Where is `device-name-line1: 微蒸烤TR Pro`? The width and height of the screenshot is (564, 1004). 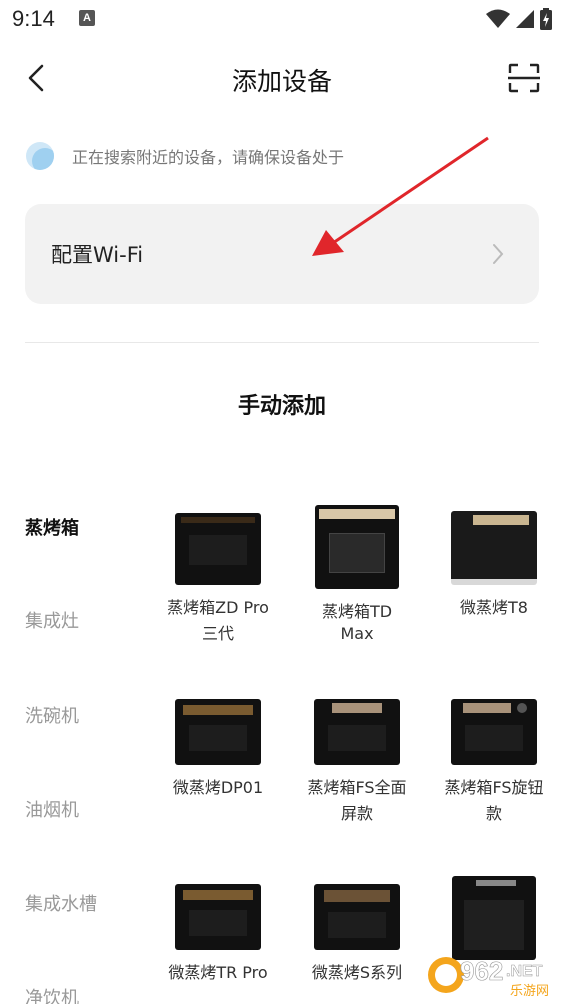 device-name-line1: 微蒸烤TR Pro is located at coordinates (218, 972).